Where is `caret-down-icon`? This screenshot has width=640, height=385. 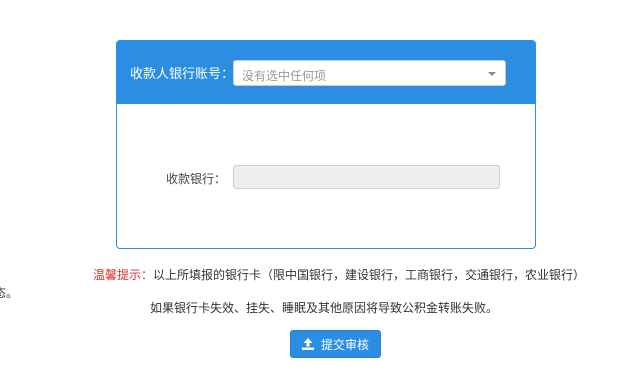 caret-down-icon is located at coordinates (492, 74).